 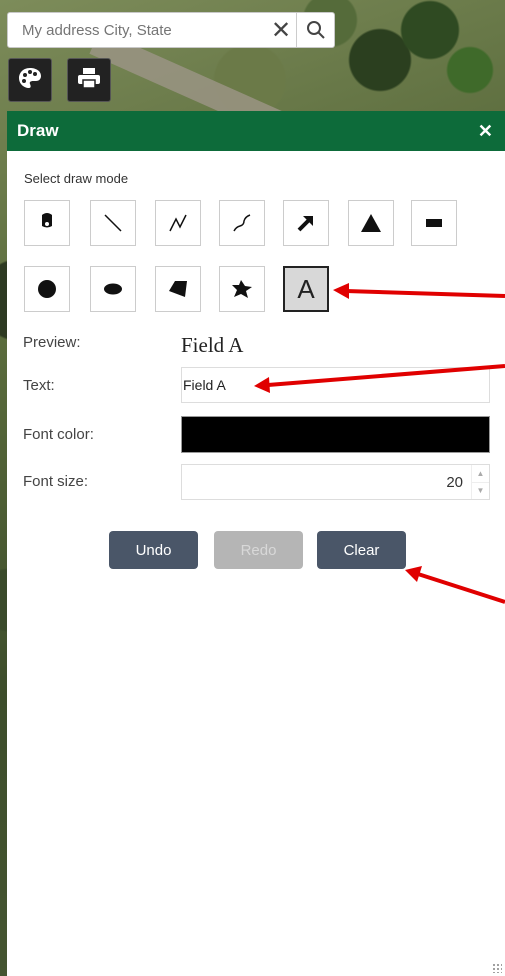 I want to click on point-icon, so click(x=47, y=220).